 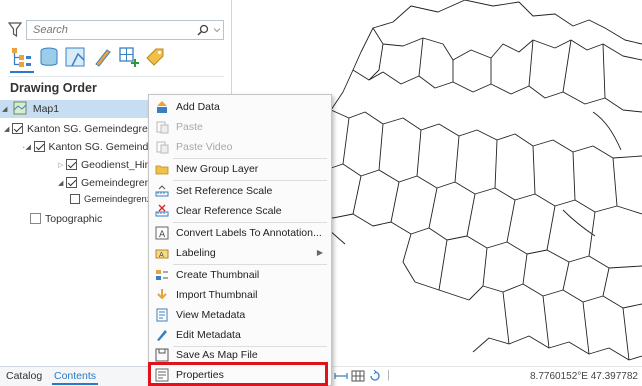 What do you see at coordinates (75, 199) in the screenshot?
I see `legend-swatch` at bounding box center [75, 199].